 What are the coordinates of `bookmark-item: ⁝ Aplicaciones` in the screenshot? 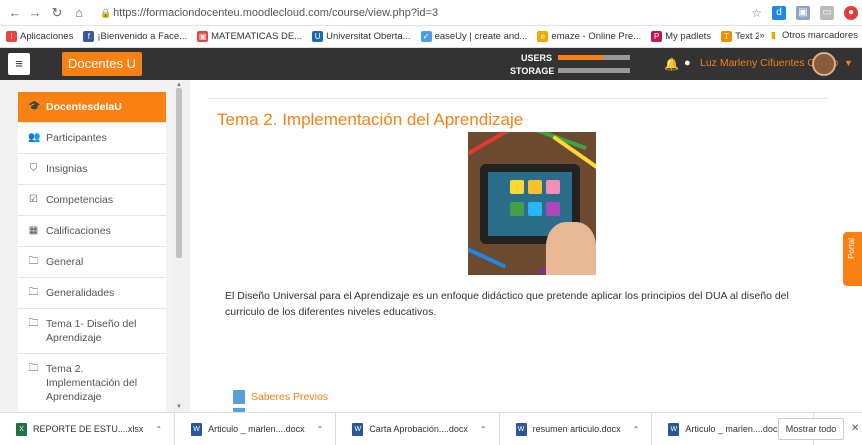 It's located at (39, 36).